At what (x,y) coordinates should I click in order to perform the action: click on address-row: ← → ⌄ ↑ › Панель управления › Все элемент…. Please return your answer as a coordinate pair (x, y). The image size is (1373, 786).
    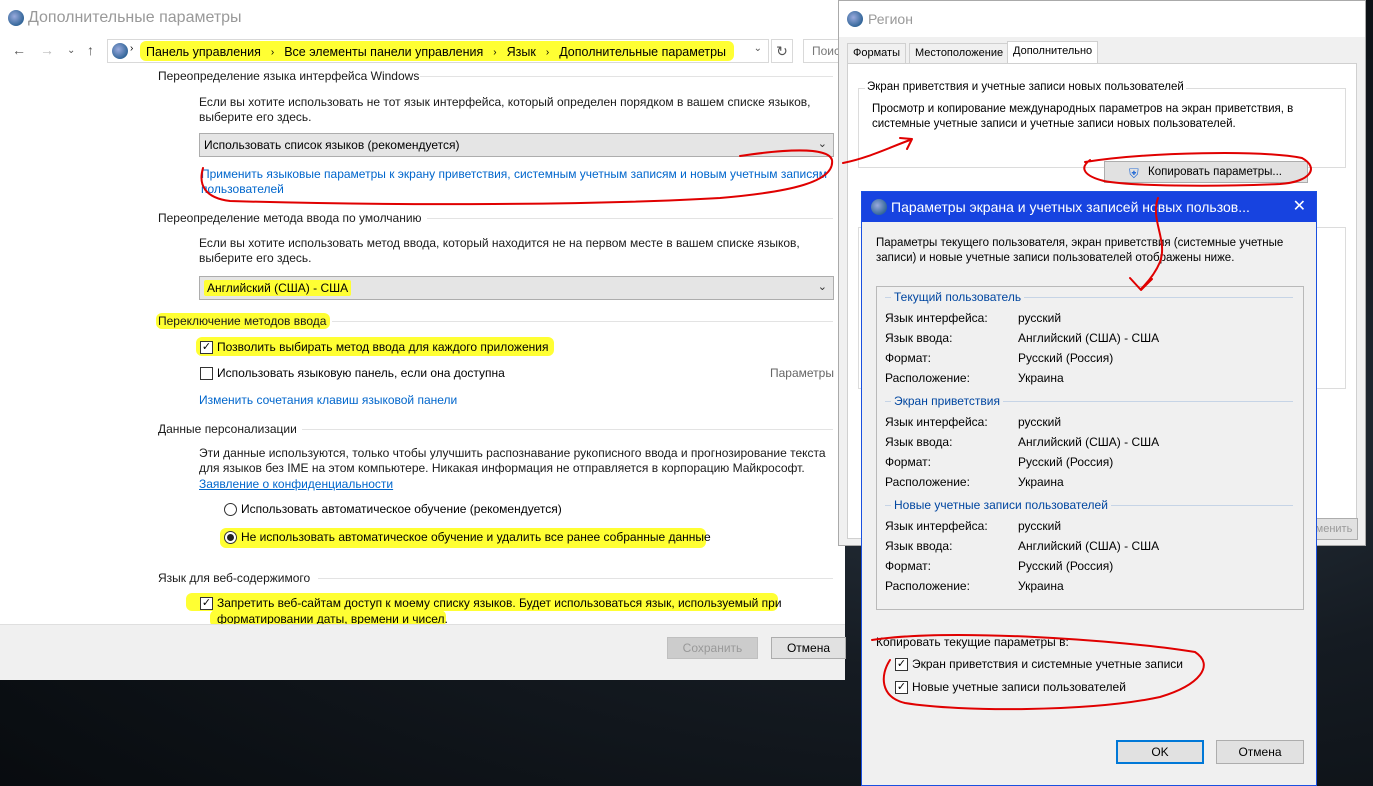
    Looking at the image, I should click on (422, 51).